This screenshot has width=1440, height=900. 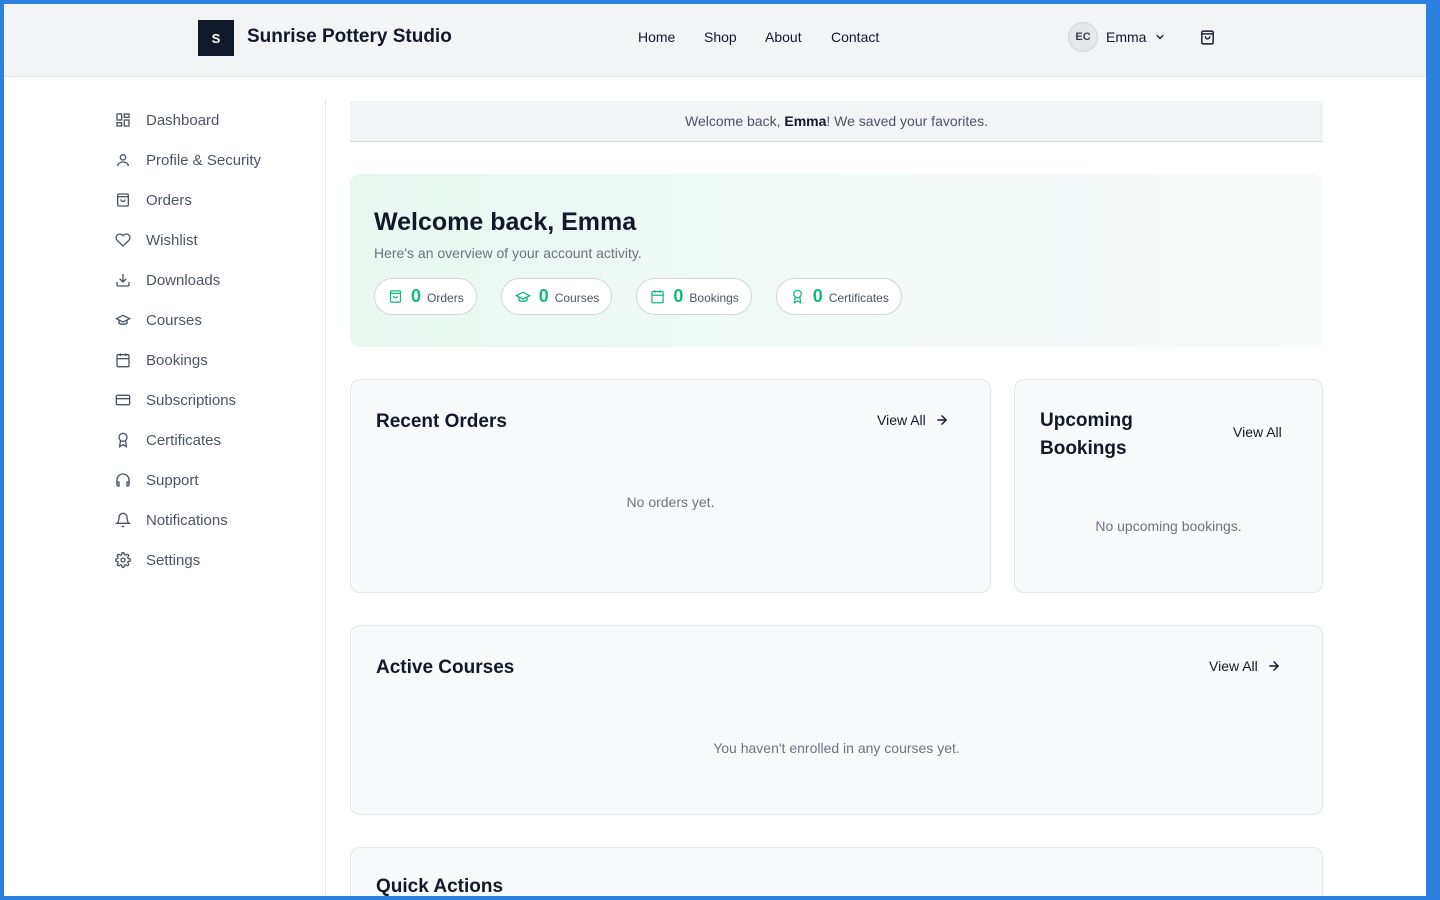 I want to click on empty-state: No orders yet., so click(x=670, y=502).